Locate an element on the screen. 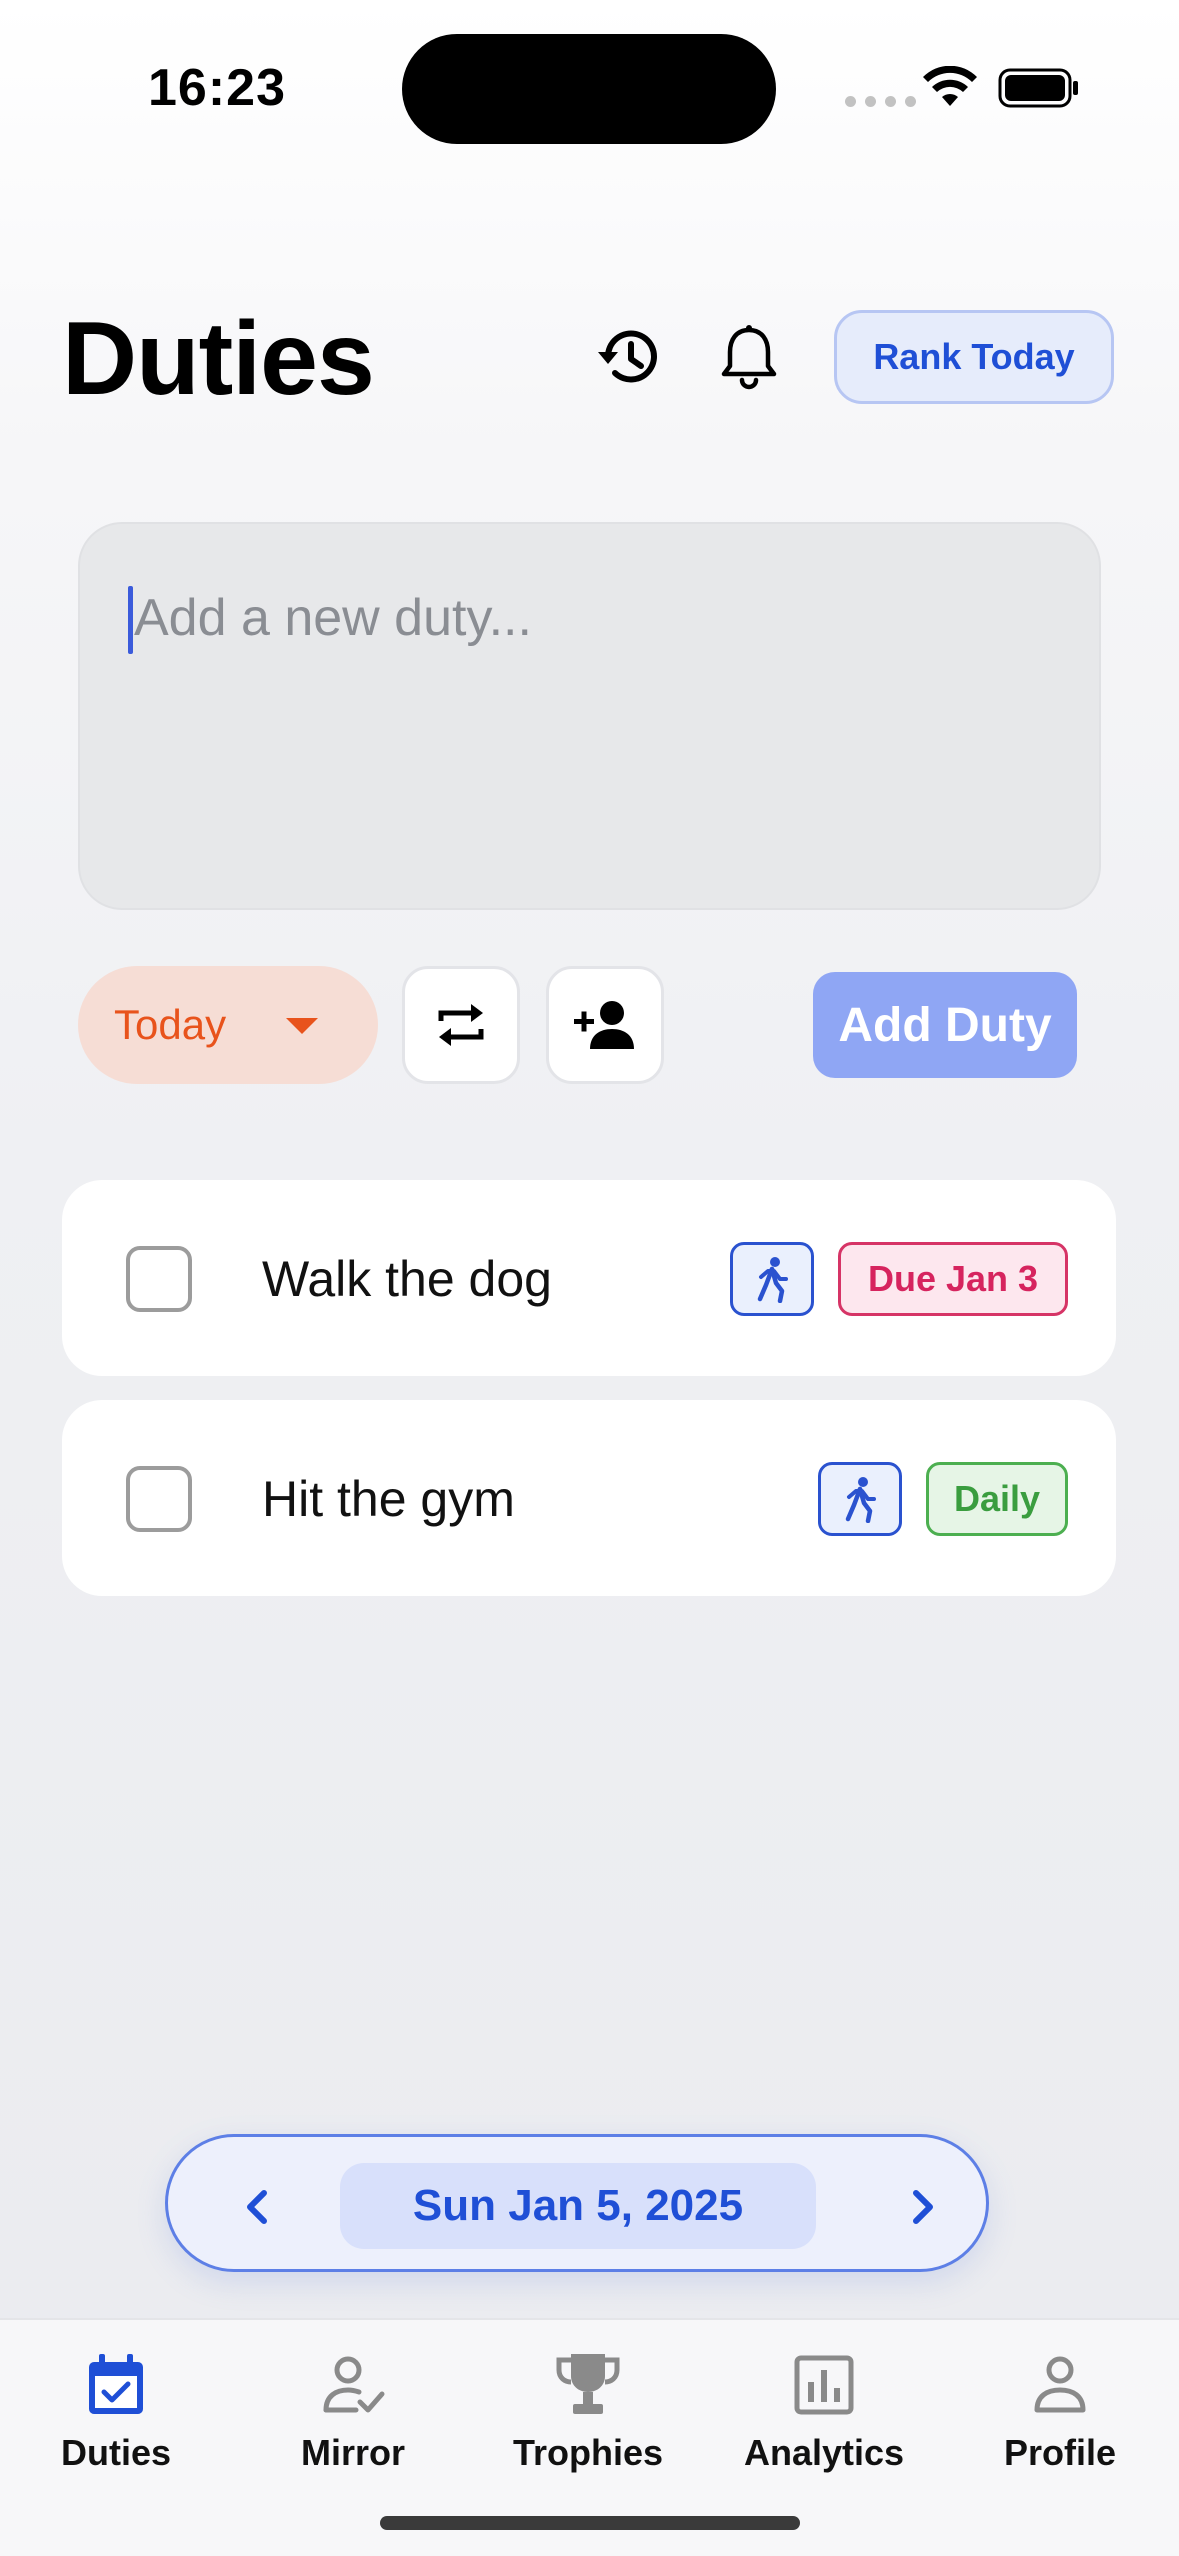  tab-trophies: Trophies is located at coordinates (588, 2420).